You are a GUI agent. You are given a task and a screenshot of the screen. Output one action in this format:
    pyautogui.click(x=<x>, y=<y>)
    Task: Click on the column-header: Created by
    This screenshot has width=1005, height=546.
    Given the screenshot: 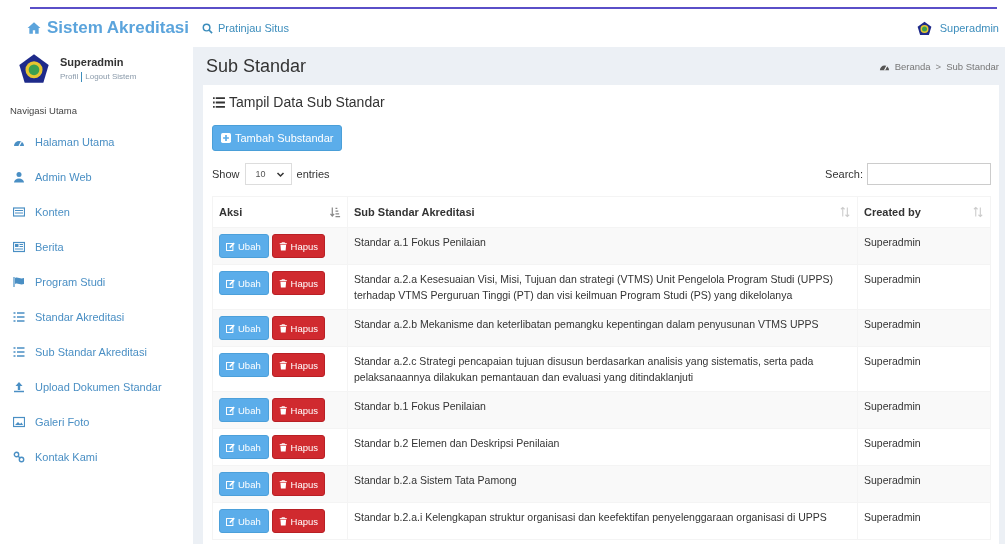 What is the action you would take?
    pyautogui.click(x=924, y=212)
    